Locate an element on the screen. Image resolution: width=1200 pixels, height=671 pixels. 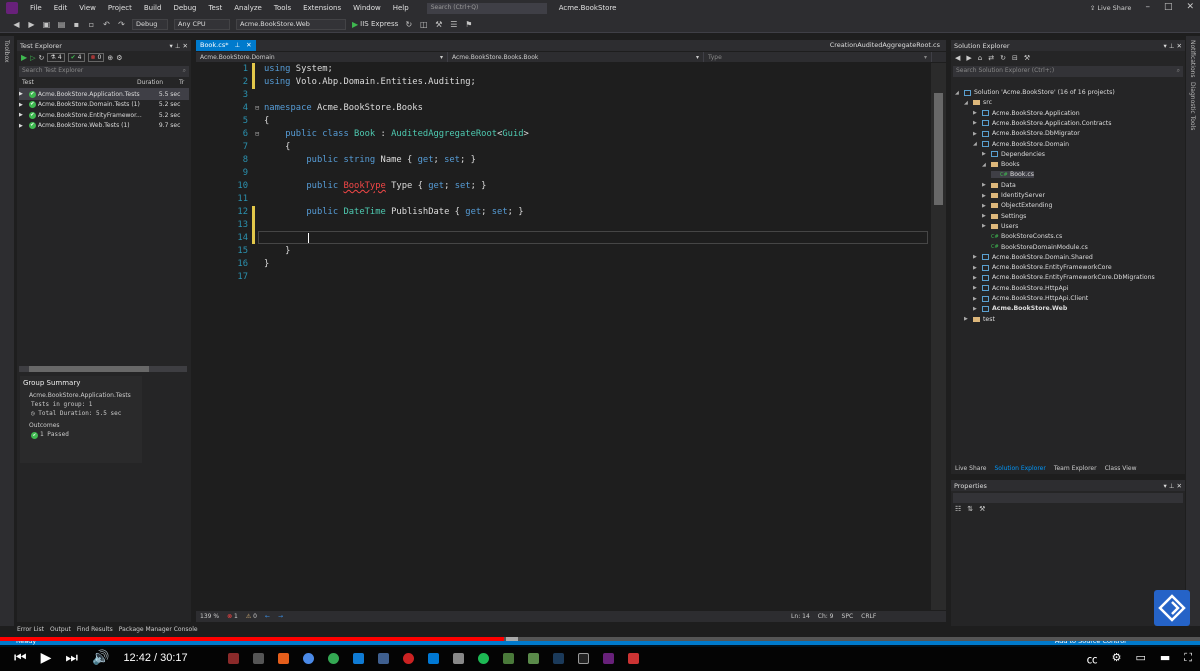
sync-icon: ⇄ is located at coordinates (991, 58).